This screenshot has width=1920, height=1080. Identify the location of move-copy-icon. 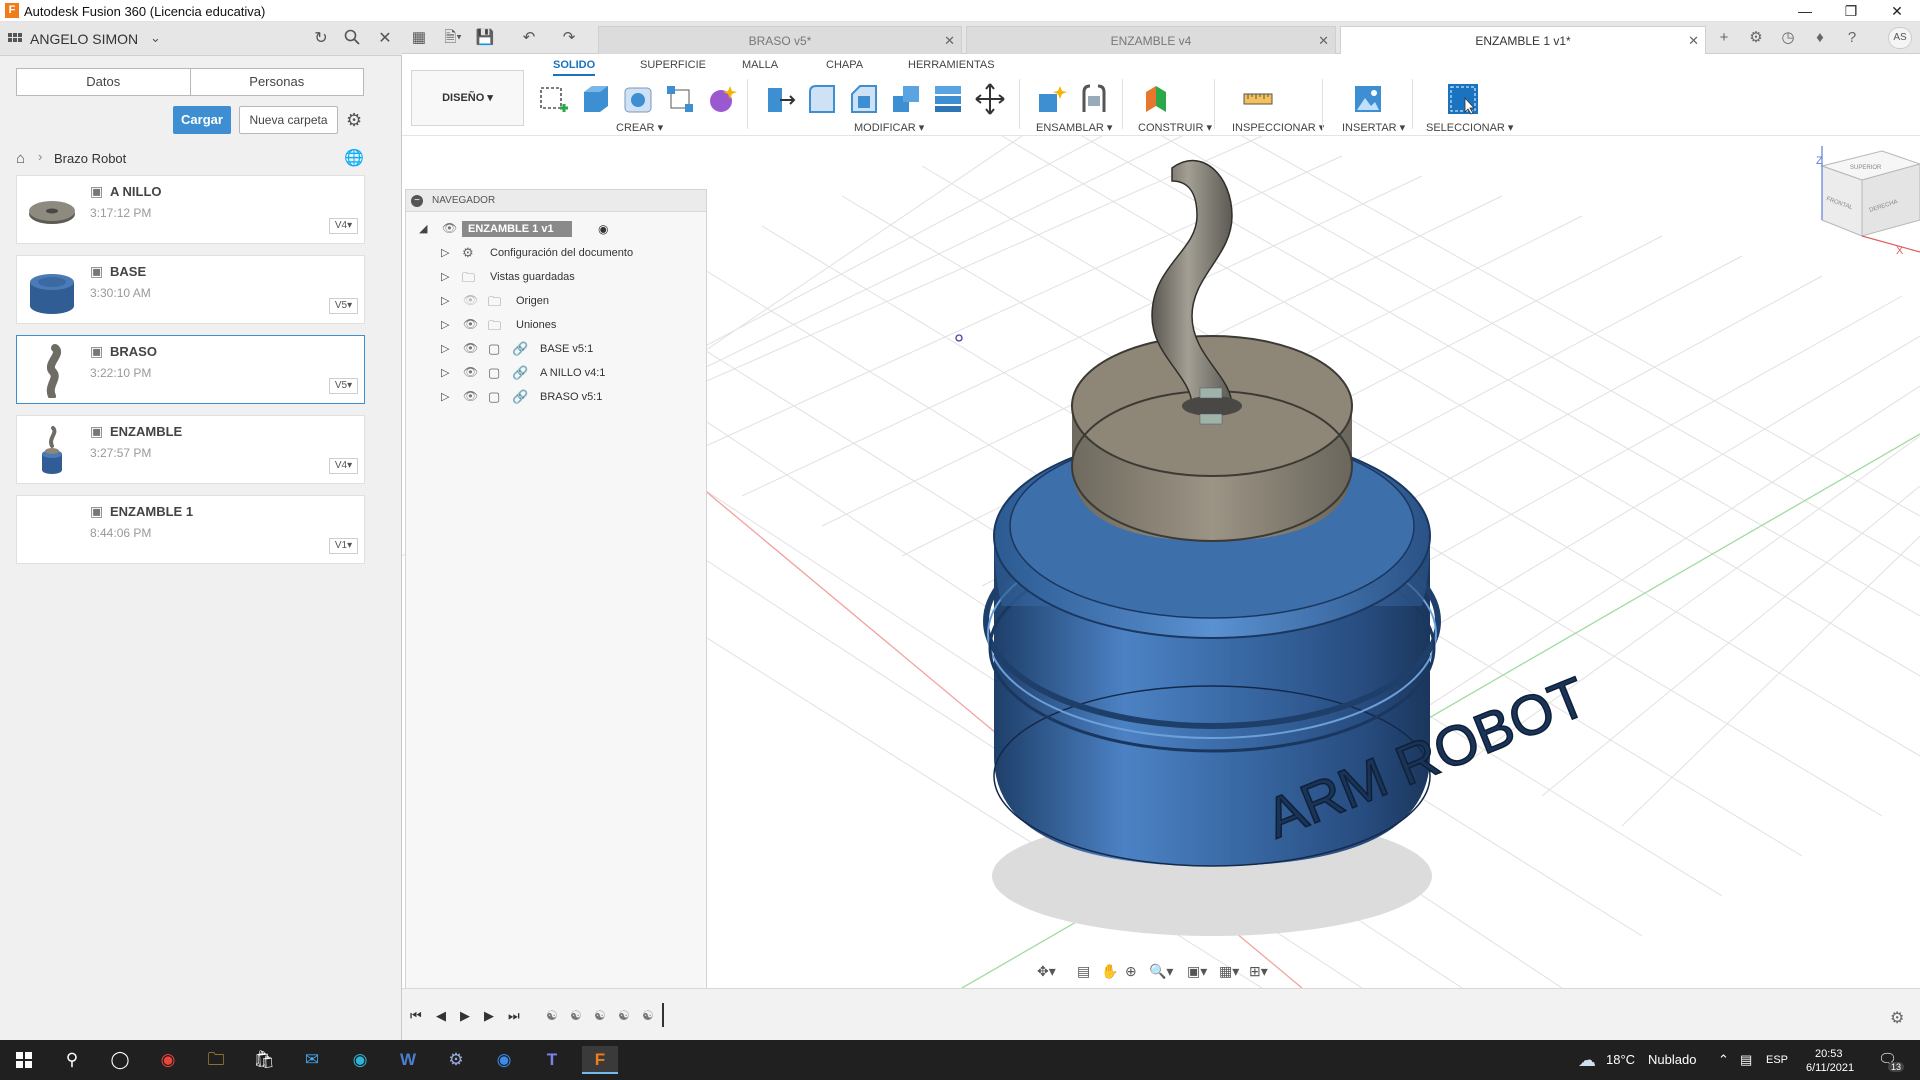
(990, 99).